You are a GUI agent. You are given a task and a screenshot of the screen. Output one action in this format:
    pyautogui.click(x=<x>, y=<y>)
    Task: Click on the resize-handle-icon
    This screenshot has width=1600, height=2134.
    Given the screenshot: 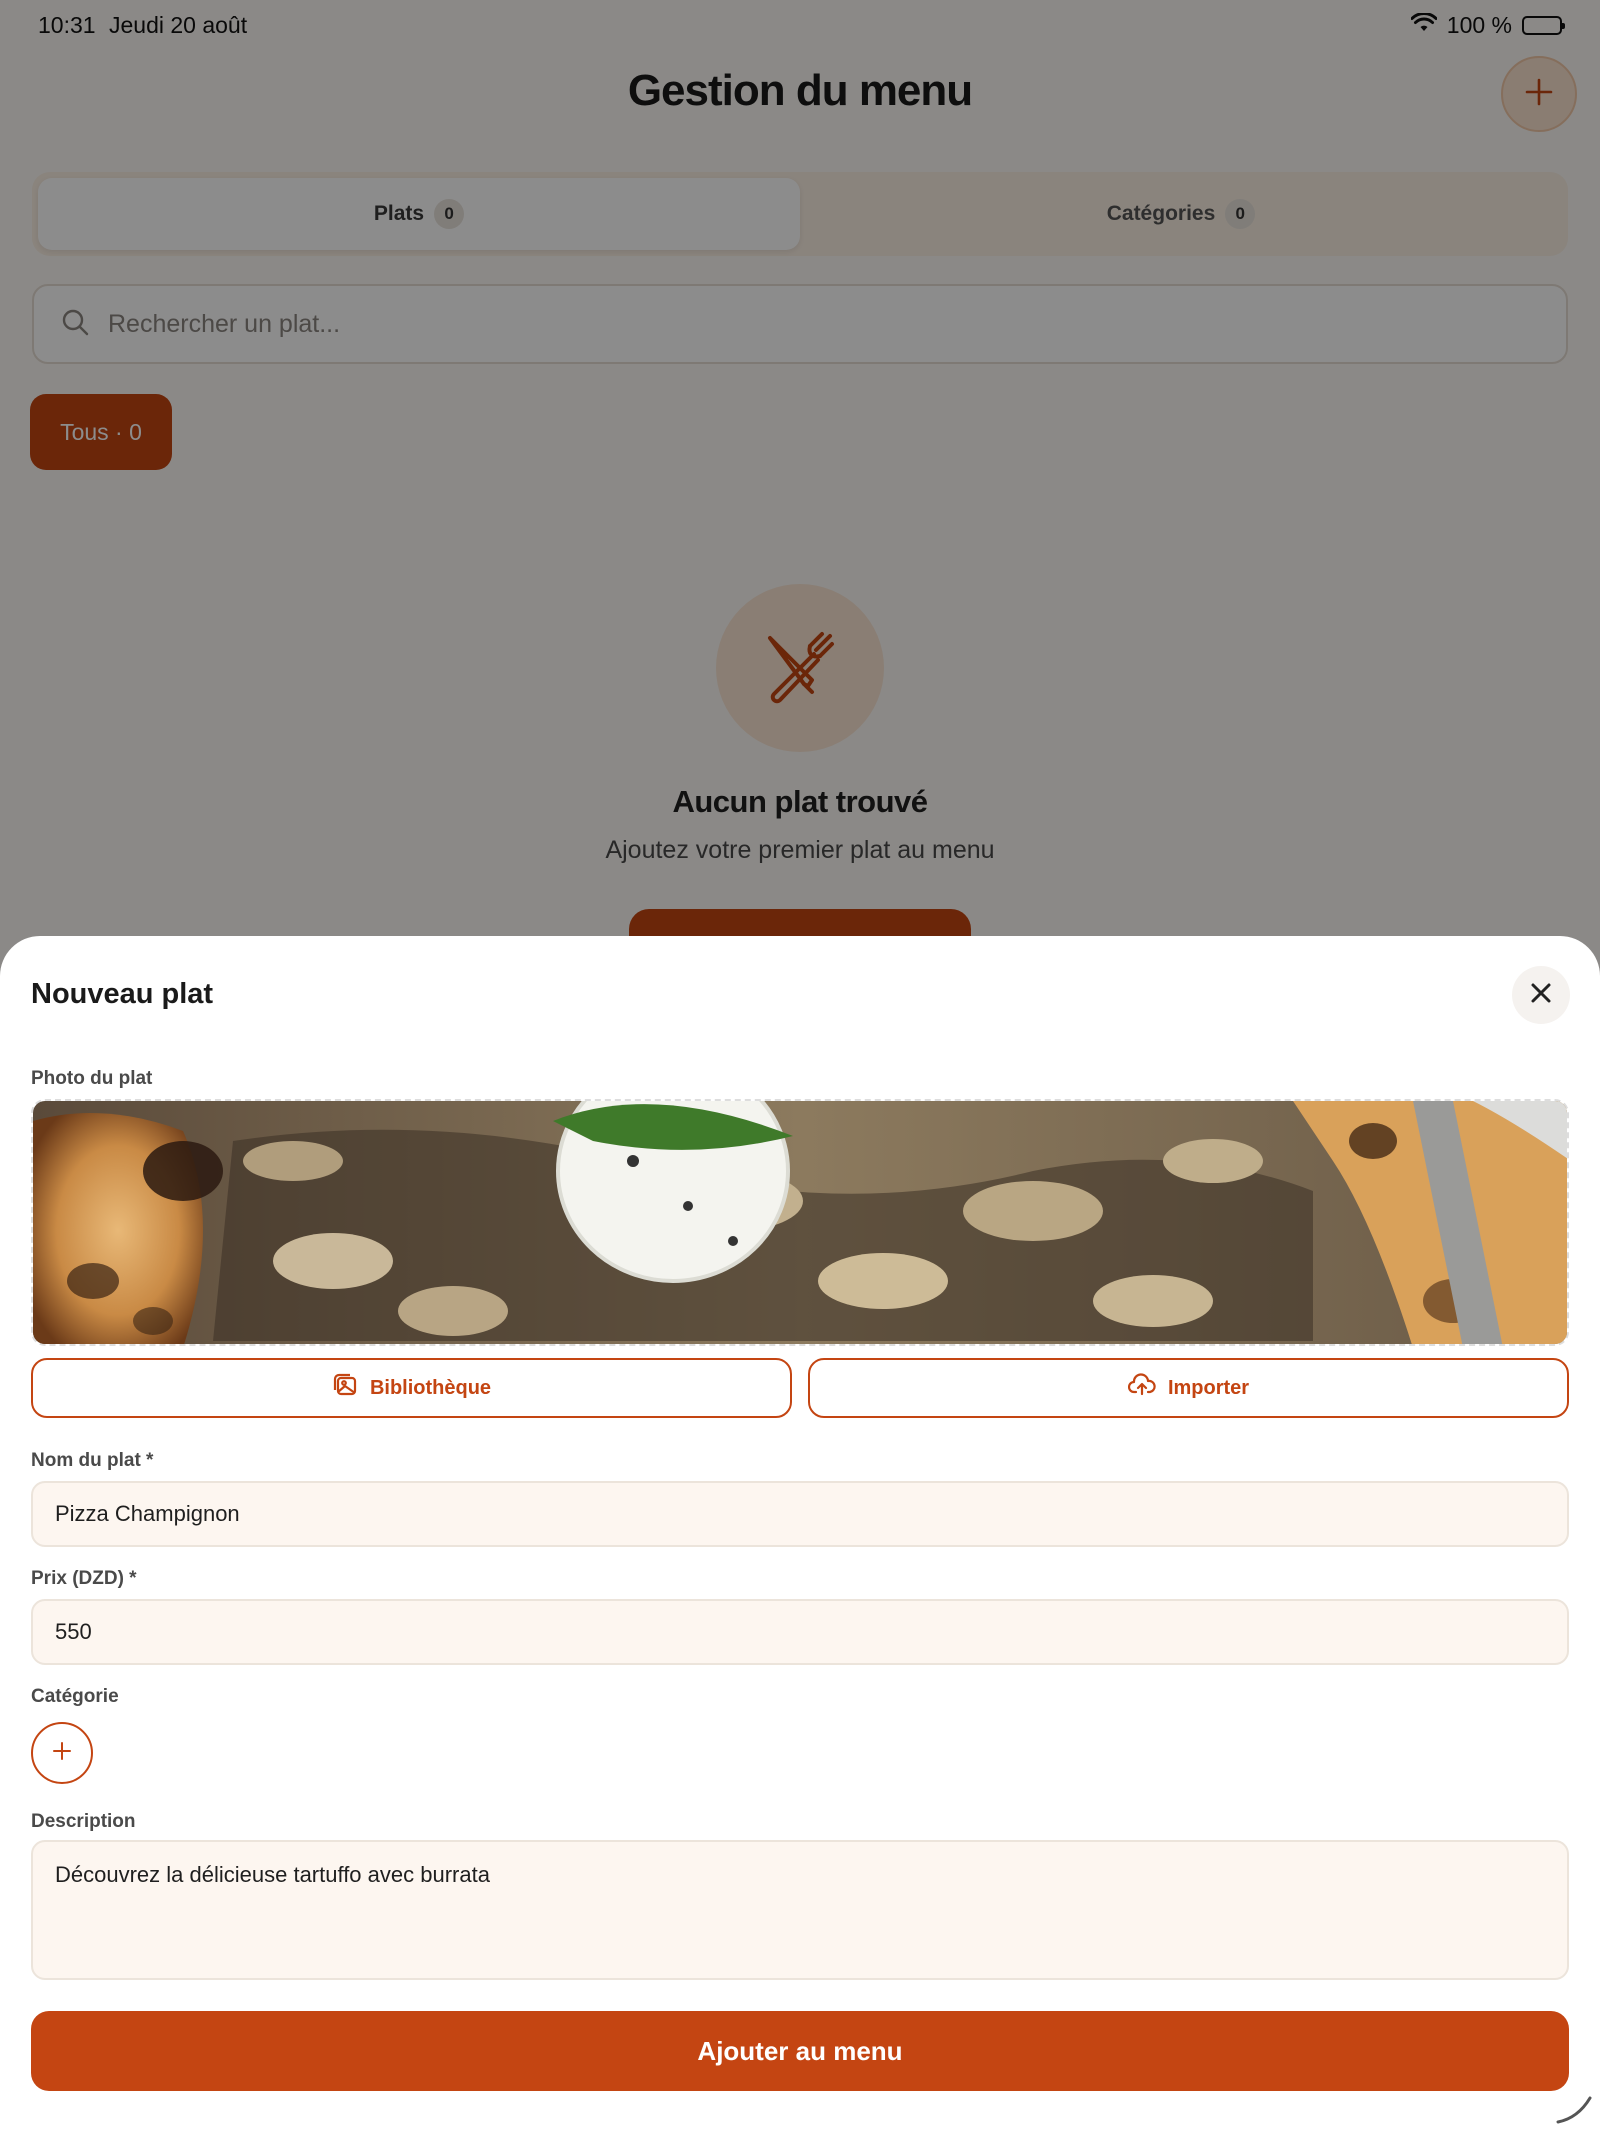 What is the action you would take?
    pyautogui.click(x=1574, y=2106)
    